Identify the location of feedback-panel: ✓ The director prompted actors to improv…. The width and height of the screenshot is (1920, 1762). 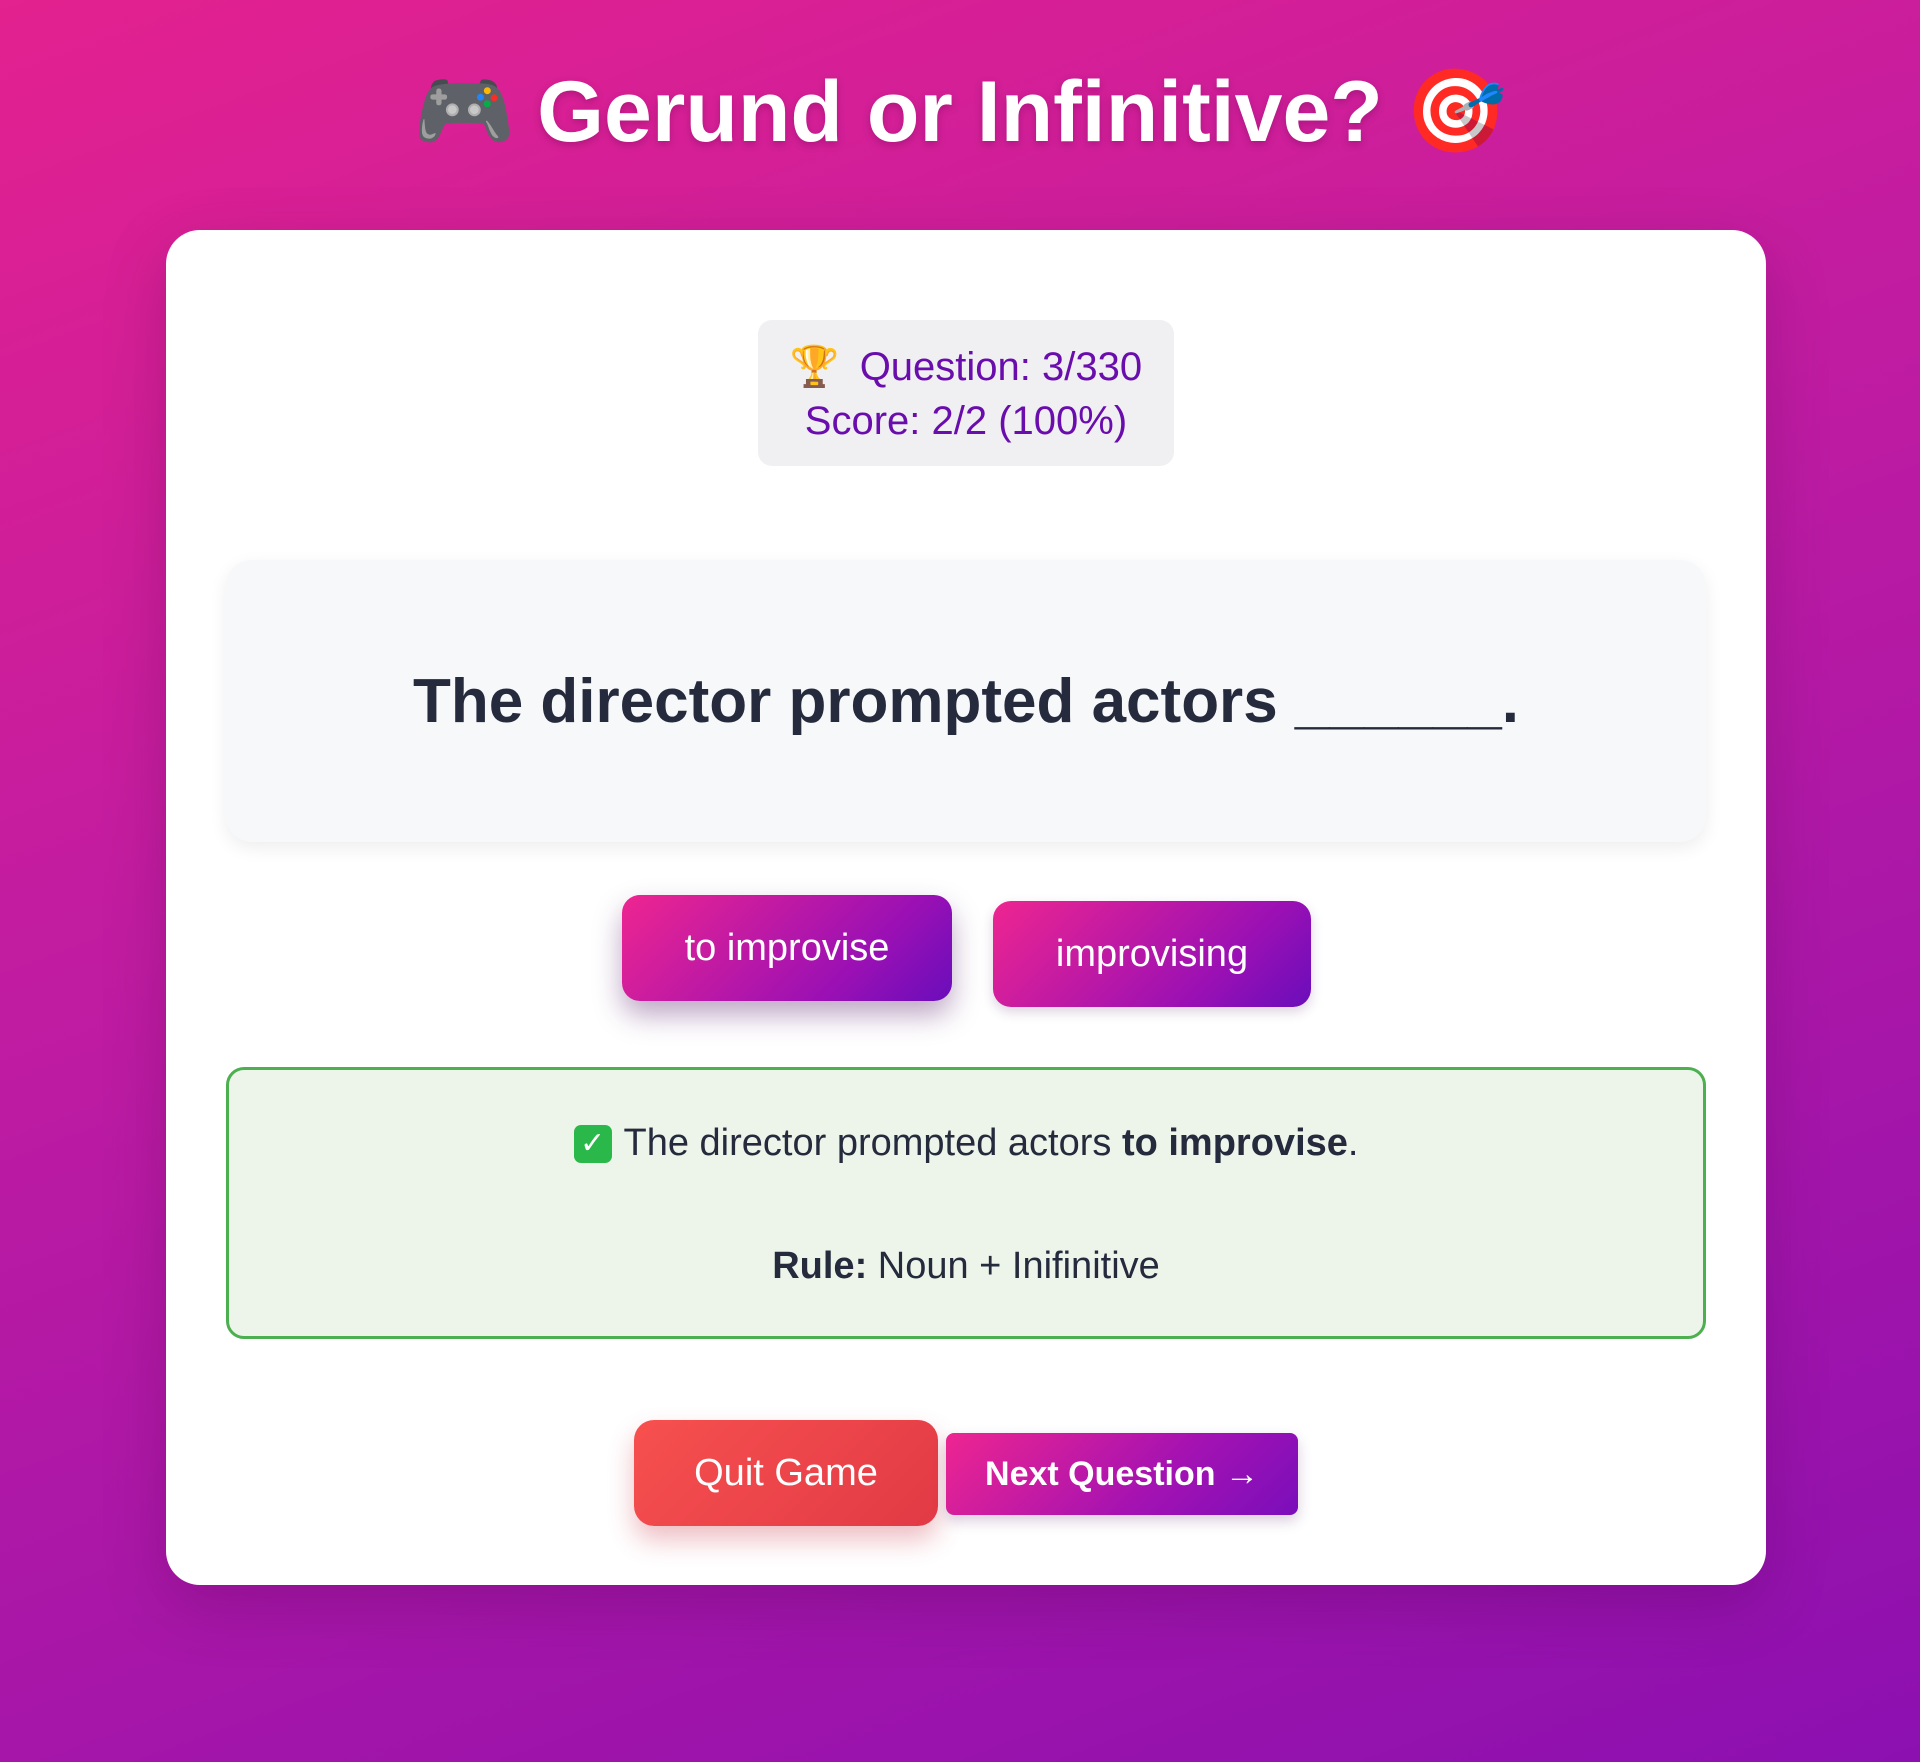
(966, 1203).